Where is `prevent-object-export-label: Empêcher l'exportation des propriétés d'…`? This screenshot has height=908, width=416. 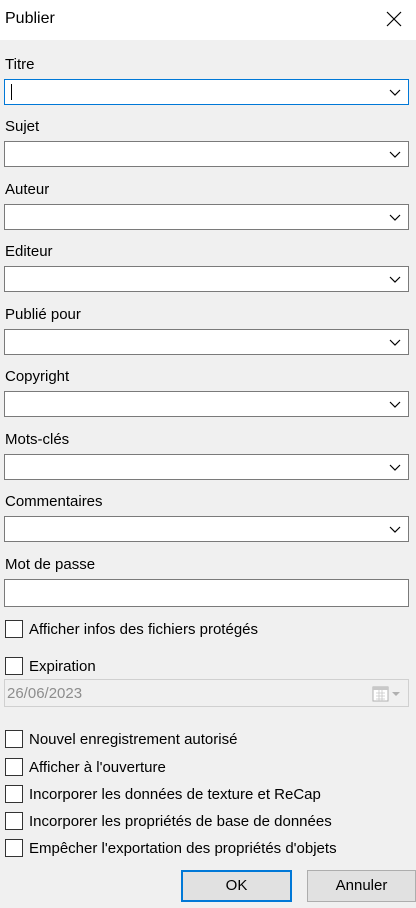 prevent-object-export-label: Empêcher l'exportation des propriétés d'… is located at coordinates (183, 848).